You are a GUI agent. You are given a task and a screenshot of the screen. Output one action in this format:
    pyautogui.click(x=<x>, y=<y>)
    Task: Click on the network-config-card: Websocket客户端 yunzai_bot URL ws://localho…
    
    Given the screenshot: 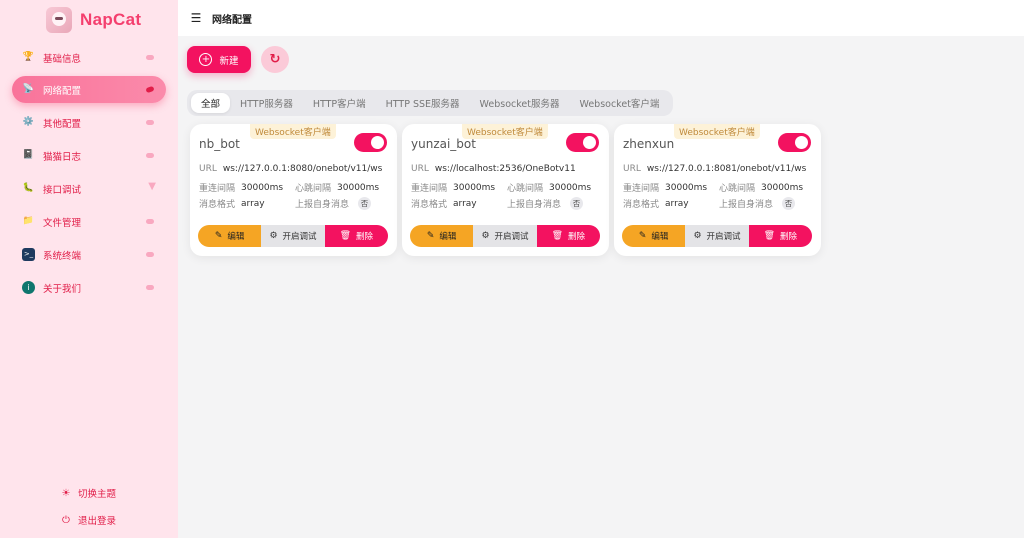 What is the action you would take?
    pyautogui.click(x=505, y=190)
    